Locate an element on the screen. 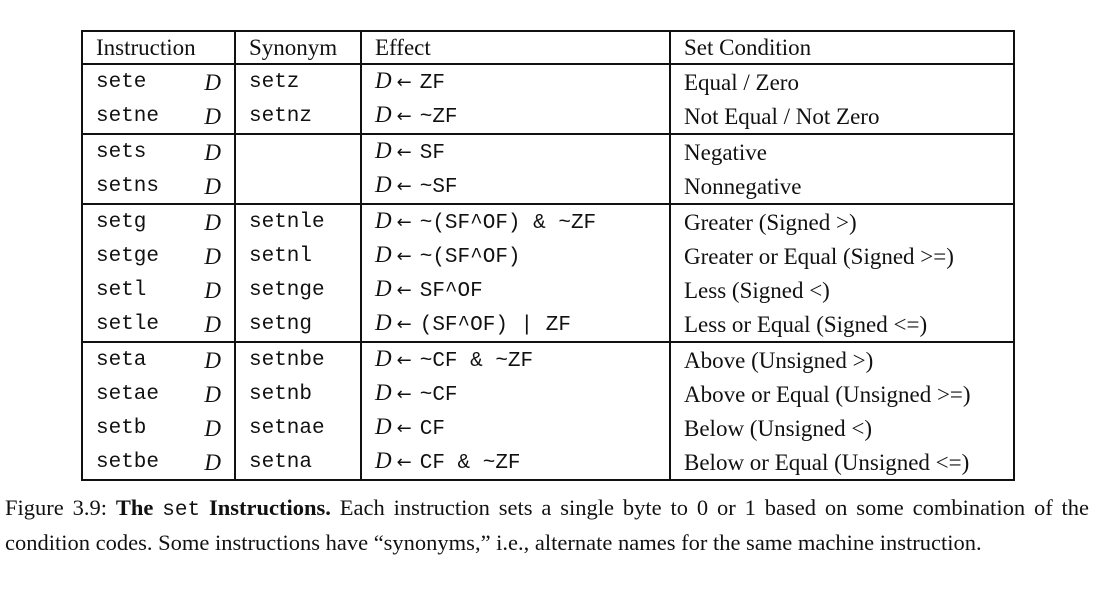 The width and height of the screenshot is (1100, 600). header-synonym: Synonym is located at coordinates (298, 48).